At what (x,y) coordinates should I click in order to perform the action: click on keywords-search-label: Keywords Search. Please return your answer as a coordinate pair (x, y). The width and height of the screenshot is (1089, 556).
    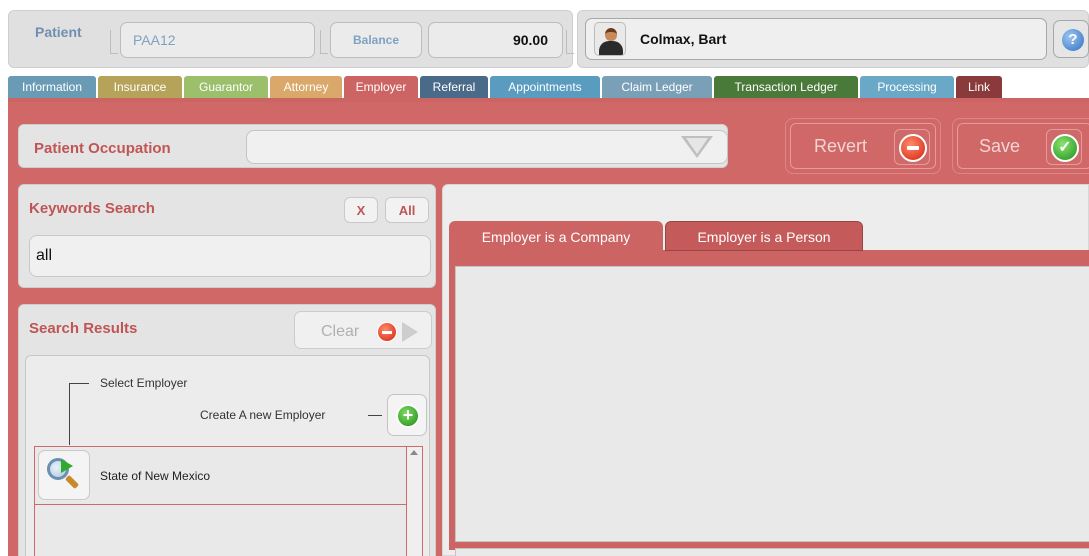
    Looking at the image, I should click on (92, 208).